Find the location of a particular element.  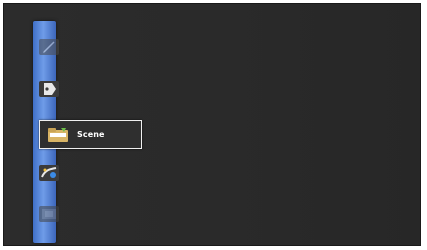

edit-icon is located at coordinates (49, 47).